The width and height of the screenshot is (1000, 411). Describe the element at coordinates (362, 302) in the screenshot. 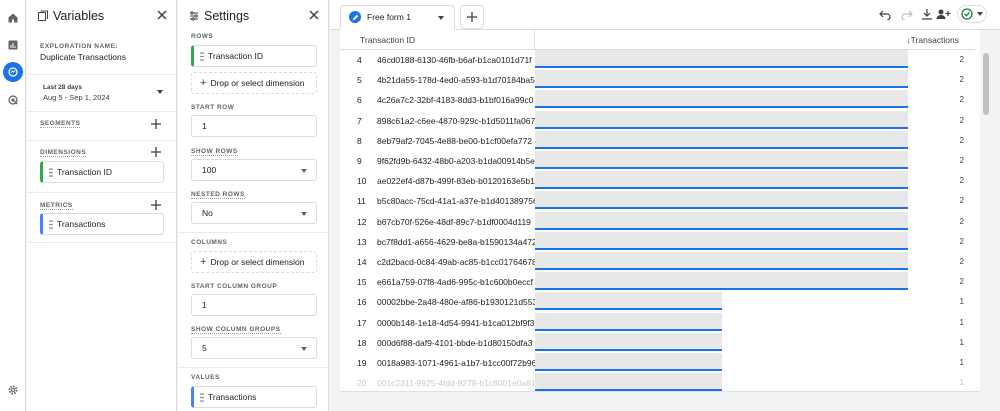

I see `row-index: 16` at that location.